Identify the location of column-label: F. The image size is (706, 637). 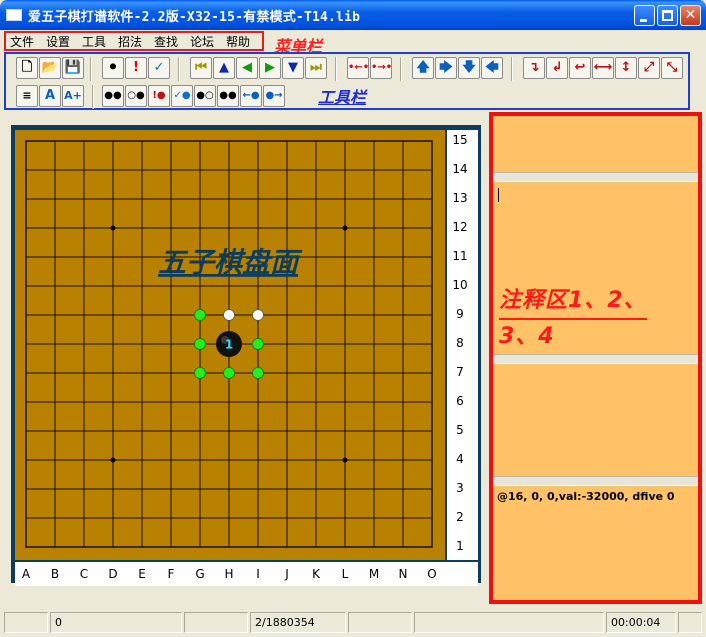
(171, 574).